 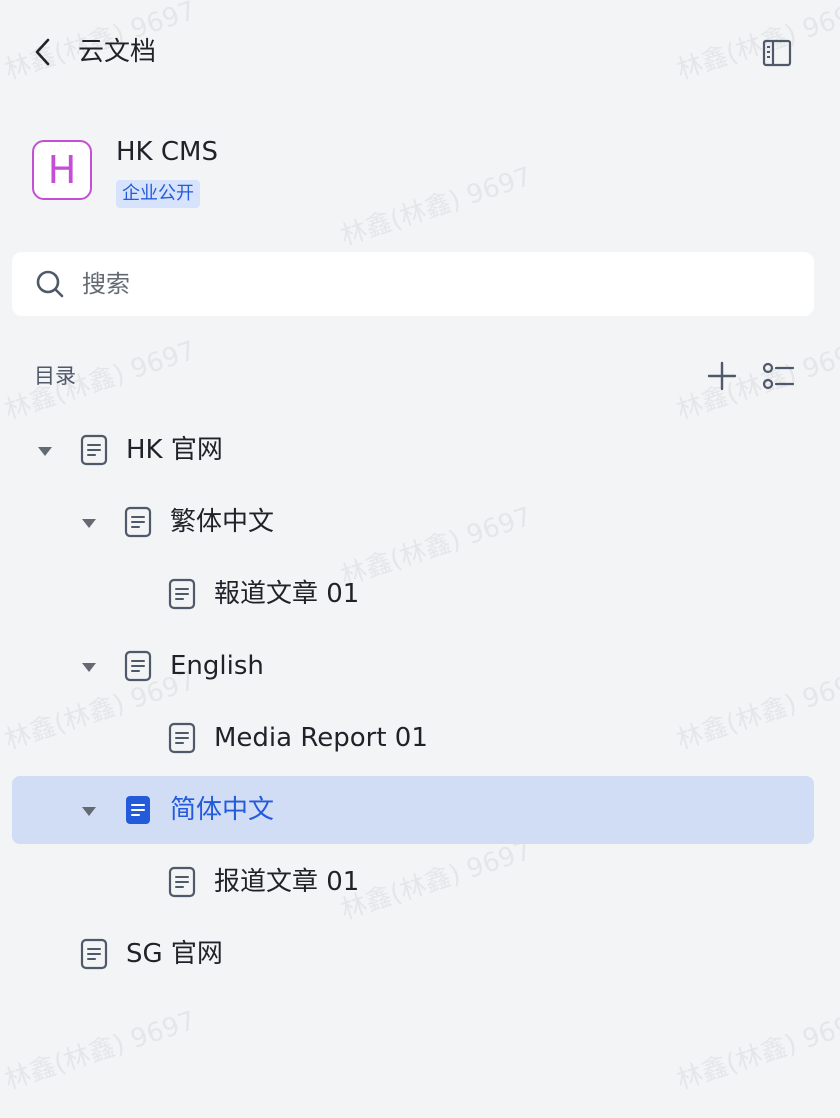 What do you see at coordinates (217, 666) in the screenshot?
I see `tree-item-label: English` at bounding box center [217, 666].